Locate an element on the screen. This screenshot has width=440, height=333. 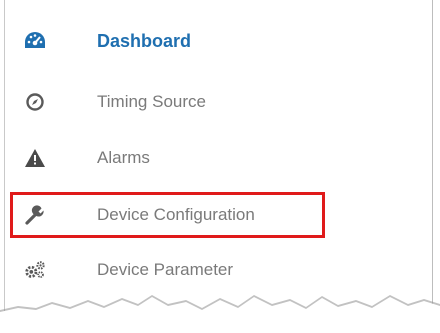
compass-icon is located at coordinates (35, 102).